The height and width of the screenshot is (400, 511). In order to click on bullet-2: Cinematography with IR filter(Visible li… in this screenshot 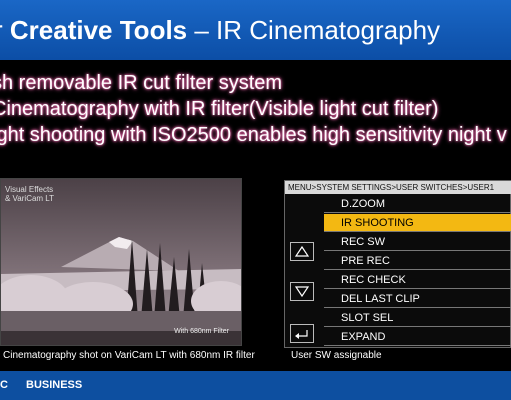, I will do `click(219, 109)`.